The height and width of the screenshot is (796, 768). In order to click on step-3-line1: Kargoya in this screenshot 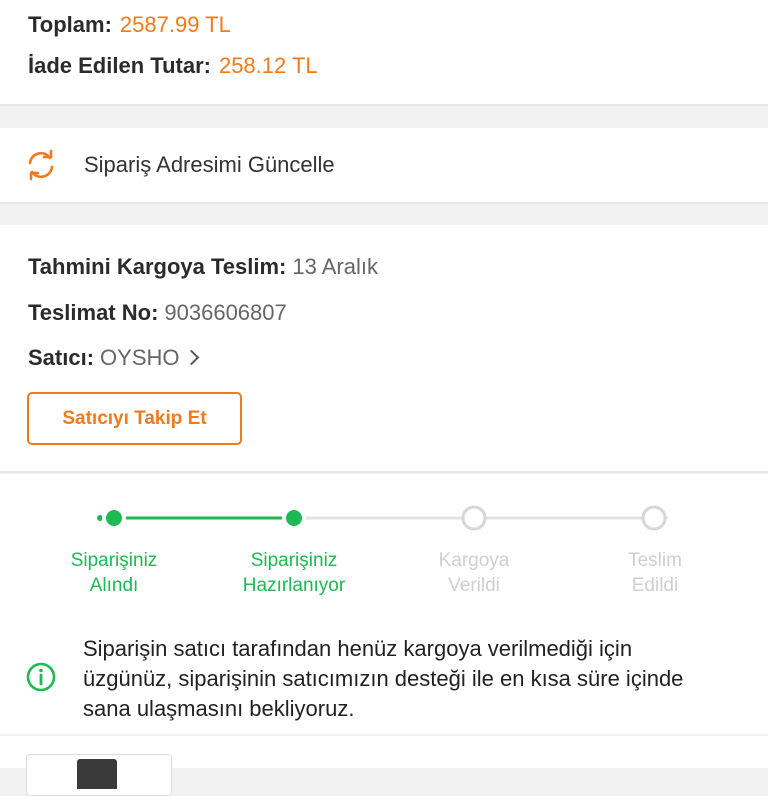, I will do `click(474, 560)`.